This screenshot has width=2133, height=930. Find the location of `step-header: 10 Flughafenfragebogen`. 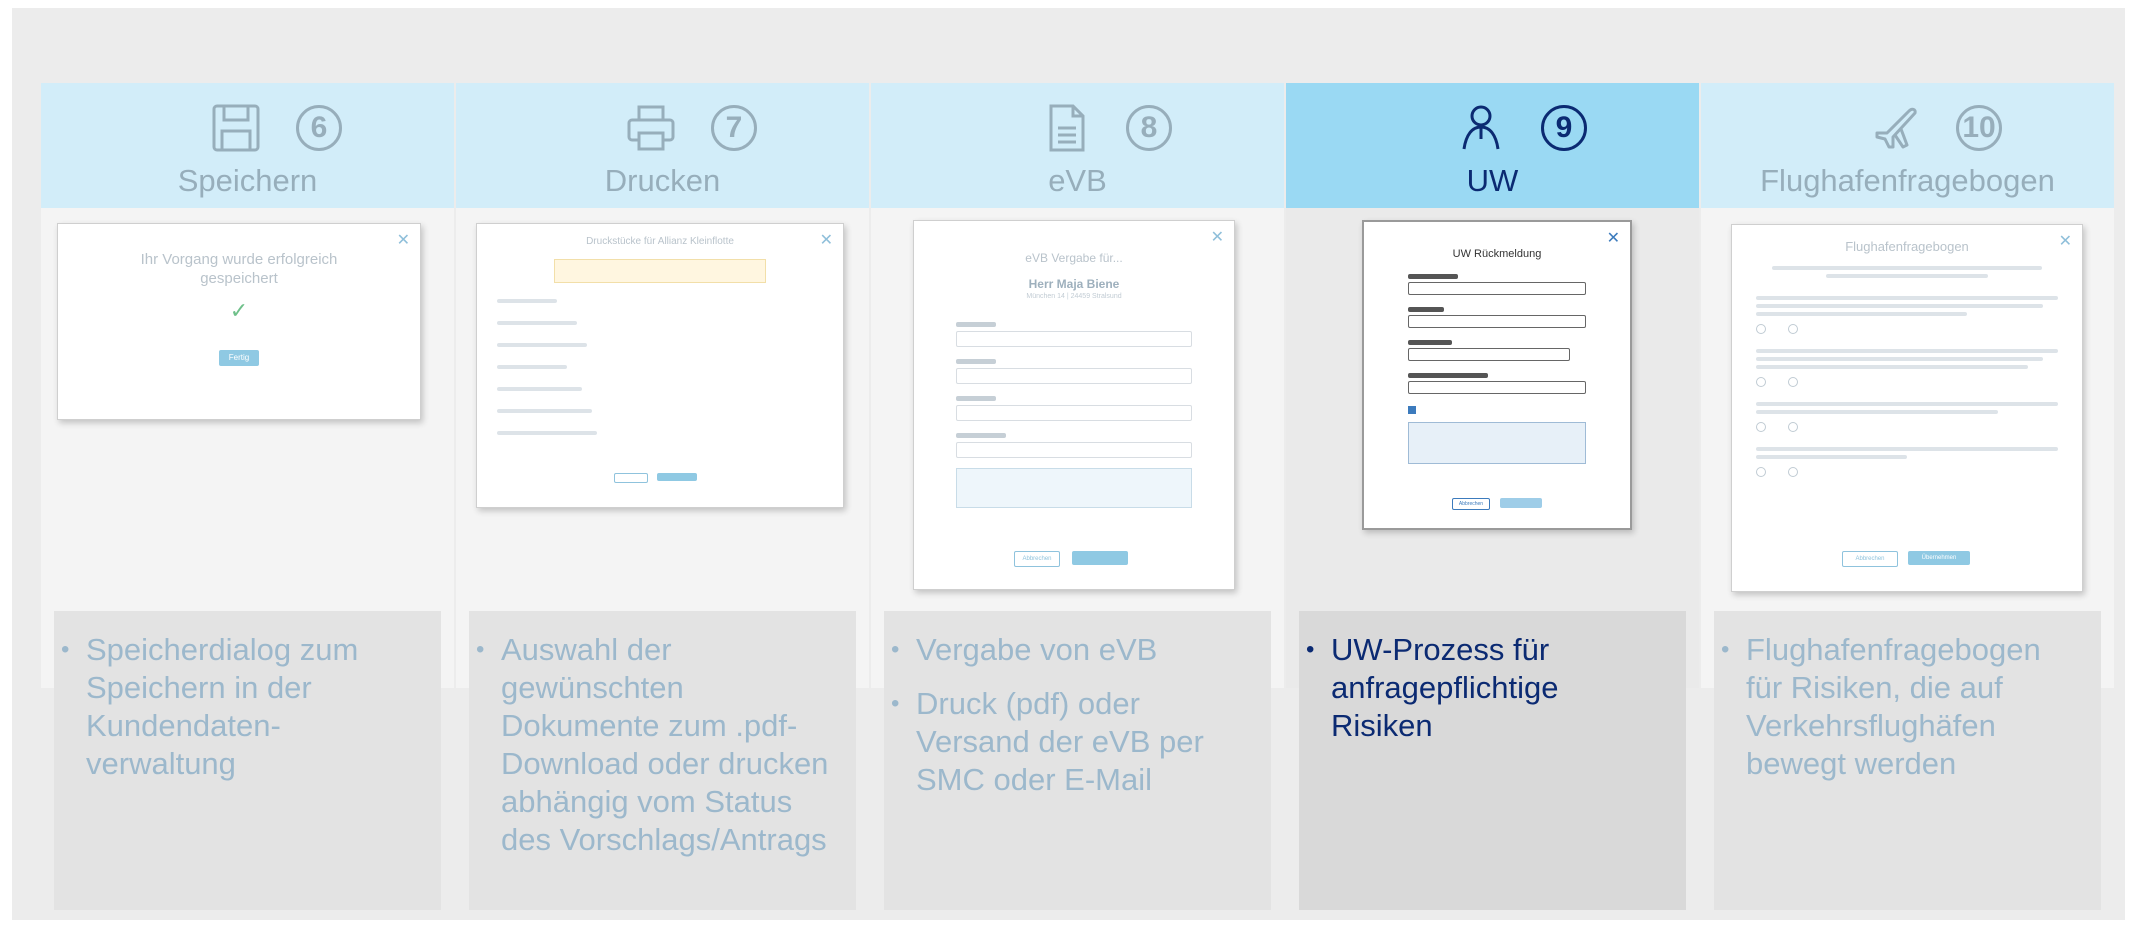

step-header: 10 Flughafenfragebogen is located at coordinates (1907, 145).